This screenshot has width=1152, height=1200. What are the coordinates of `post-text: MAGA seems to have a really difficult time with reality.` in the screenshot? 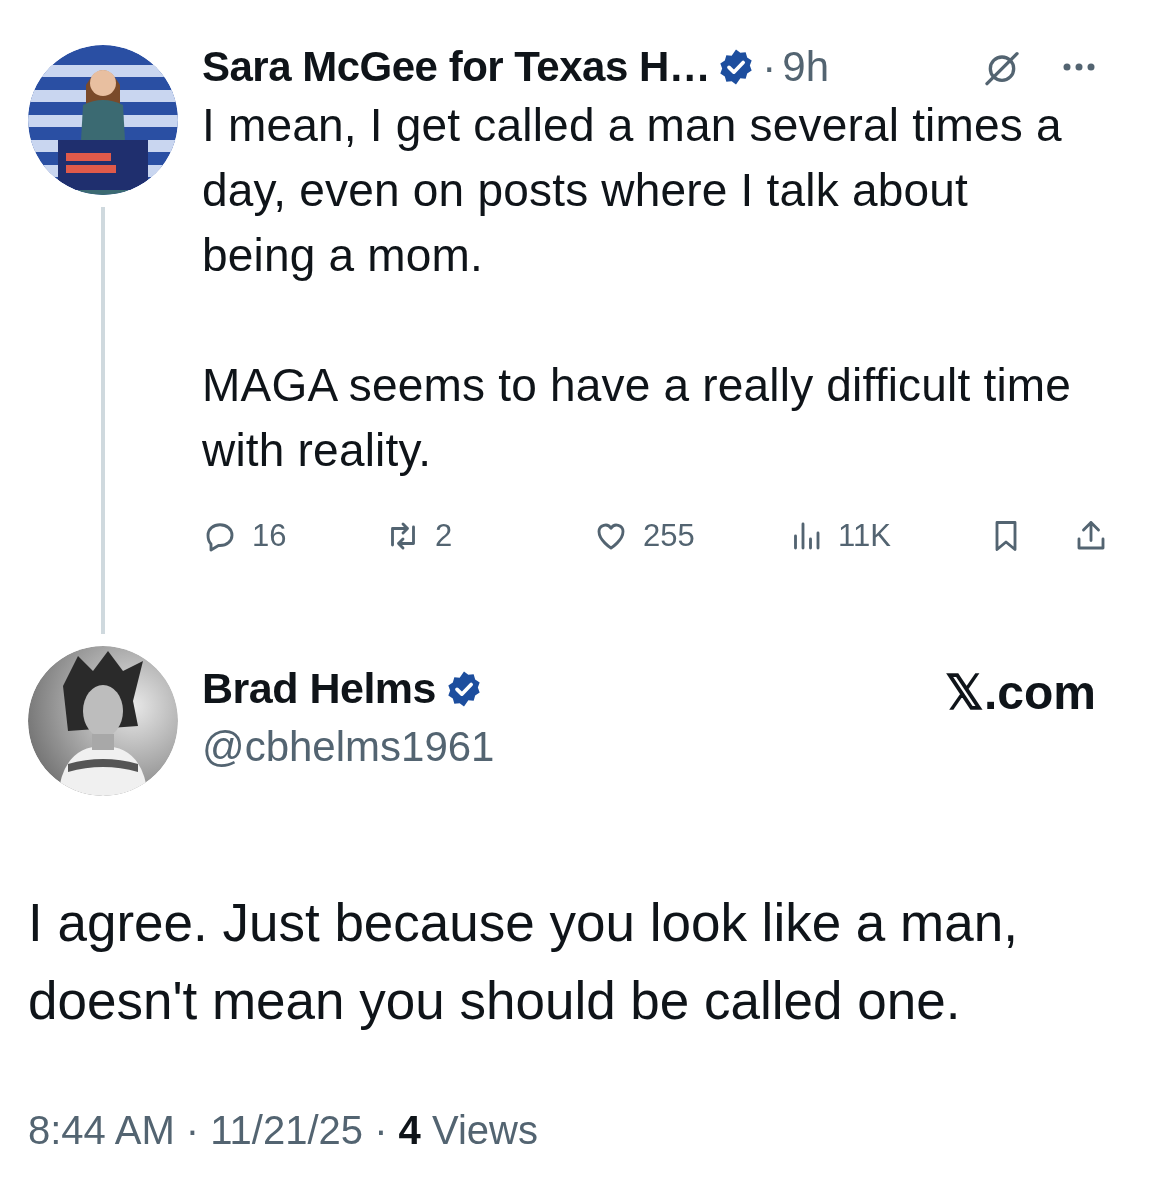 It's located at (637, 418).